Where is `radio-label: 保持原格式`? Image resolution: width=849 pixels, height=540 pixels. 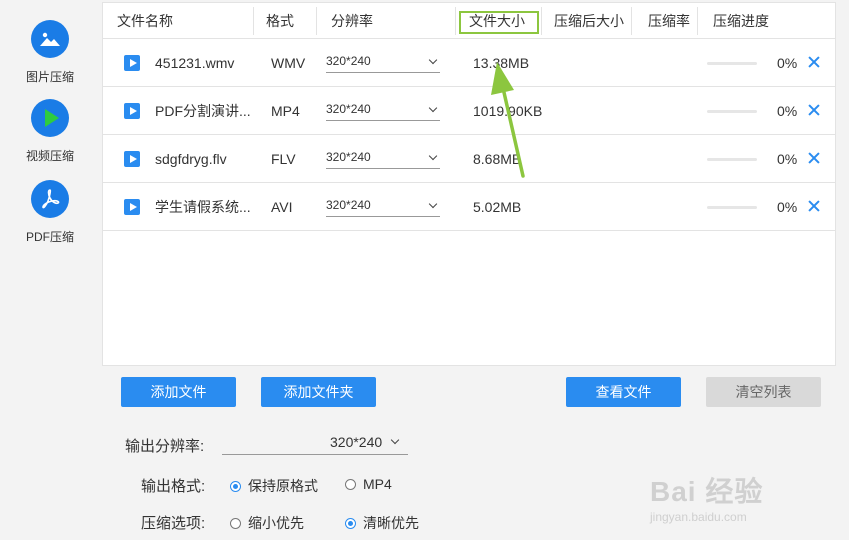 radio-label: 保持原格式 is located at coordinates (283, 486).